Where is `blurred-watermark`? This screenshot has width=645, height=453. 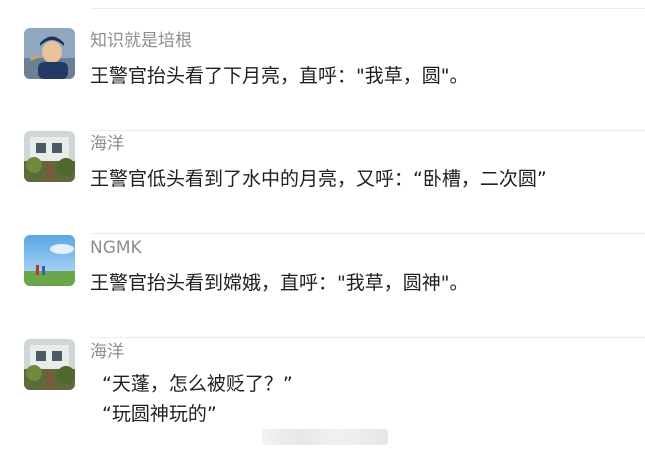 blurred-watermark is located at coordinates (325, 437).